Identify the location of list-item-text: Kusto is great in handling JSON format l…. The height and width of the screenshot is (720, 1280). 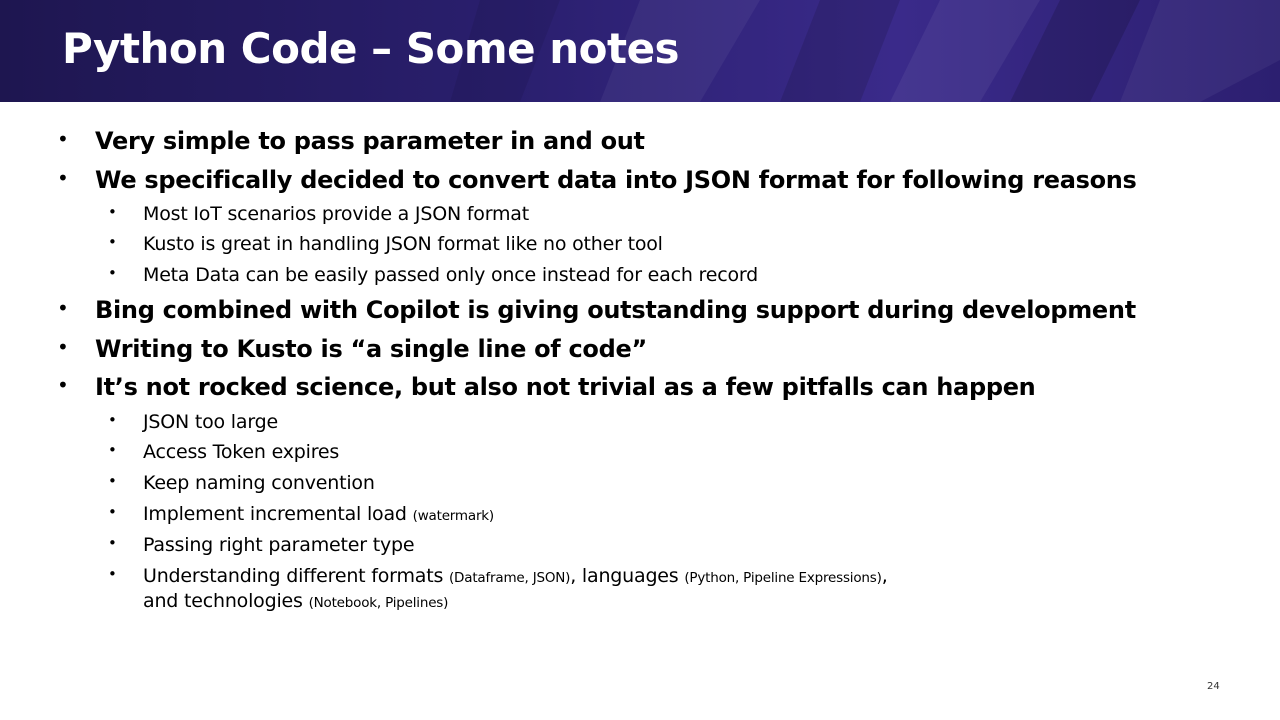
(403, 244).